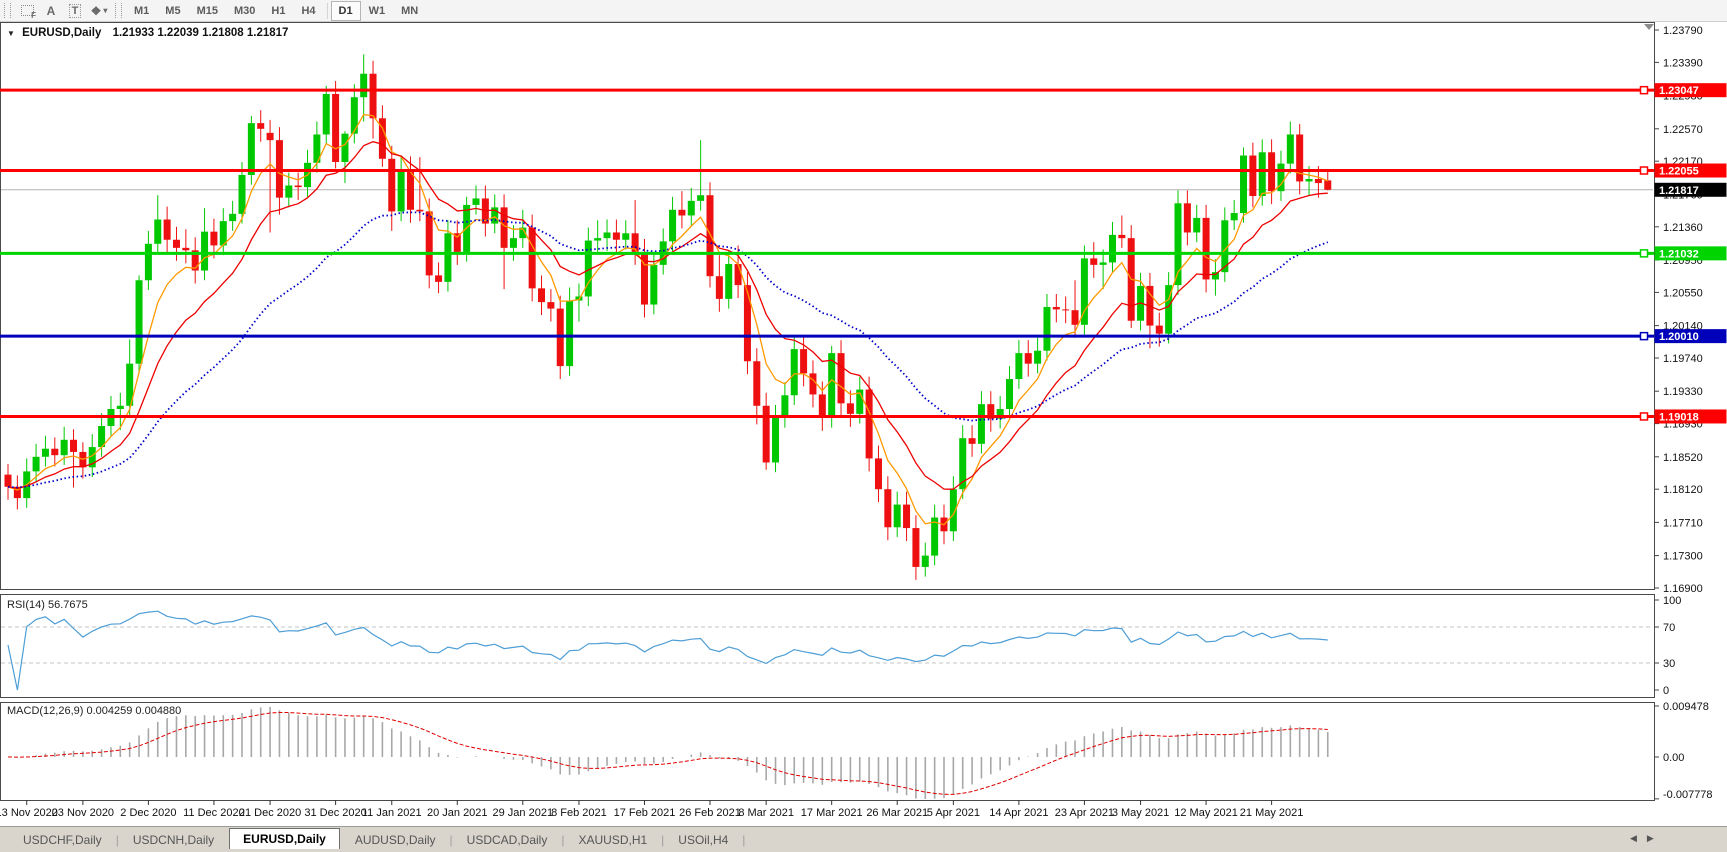 The width and height of the screenshot is (1727, 852). I want to click on shapes-icon: ❖, so click(96, 10).